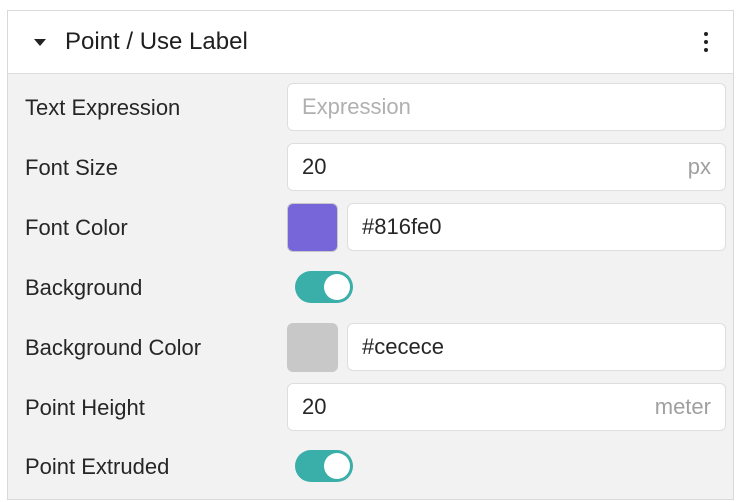  Describe the element at coordinates (370, 42) in the screenshot. I see `panel-header: Point / Use Label` at that location.